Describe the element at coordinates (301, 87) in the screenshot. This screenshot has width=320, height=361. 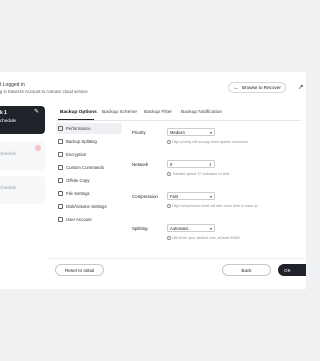
I see `cloud-arrow-icon: ➚` at that location.